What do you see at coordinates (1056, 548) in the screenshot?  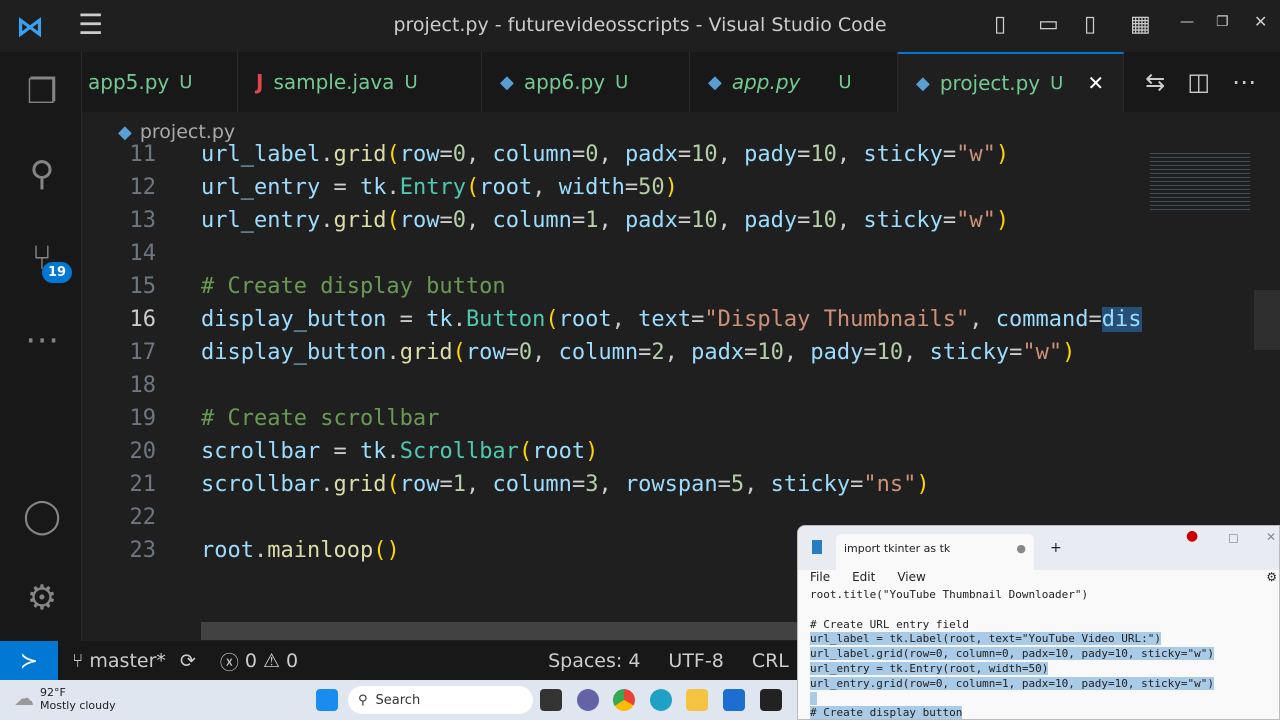 I see `new-tab-button: +` at bounding box center [1056, 548].